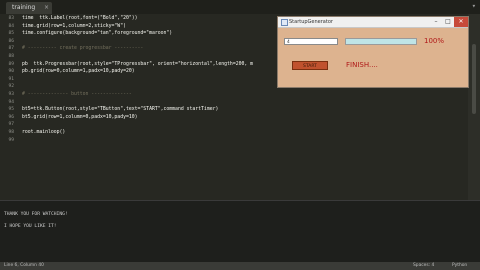 Image resolution: width=480 pixels, height=270 pixels. I want to click on code-line: 98 root.mainloop(), so click(234, 132).